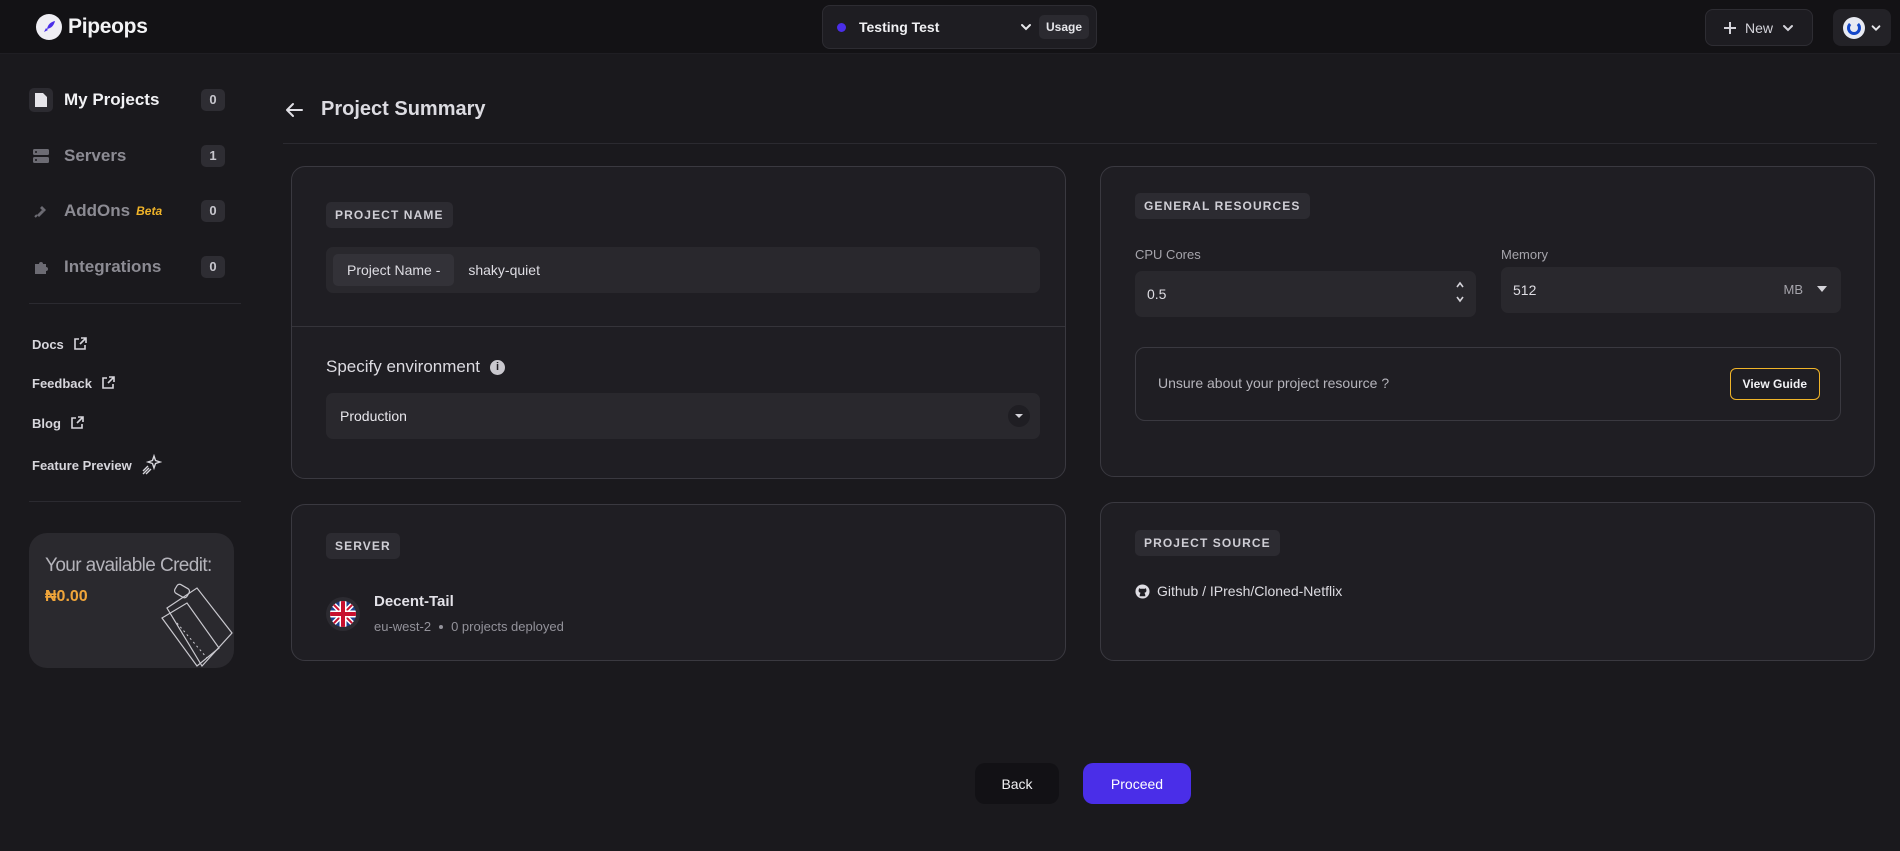 The height and width of the screenshot is (851, 1900). Describe the element at coordinates (1274, 383) in the screenshot. I see `guide-text: Unsure about your project resource ?` at that location.